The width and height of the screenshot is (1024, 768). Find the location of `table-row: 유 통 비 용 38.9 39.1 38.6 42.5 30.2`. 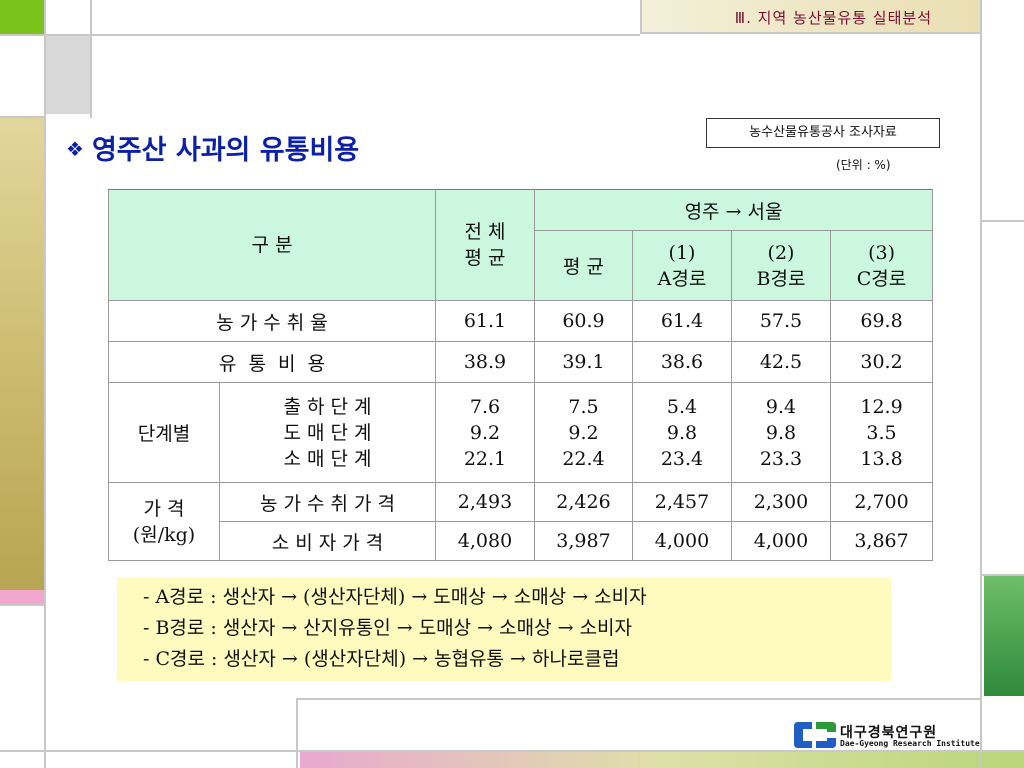

table-row: 유 통 비 용 38.9 39.1 38.6 42.5 30.2 is located at coordinates (521, 362).